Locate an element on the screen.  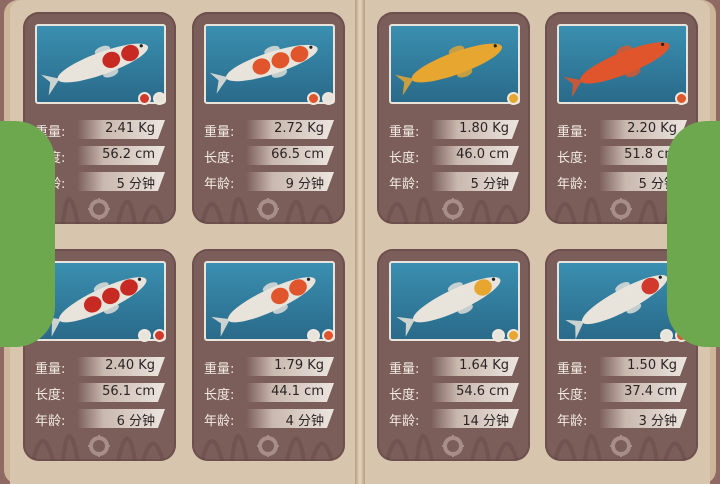
fish-card: 重量: 1.64 Kg 长度: 54.6 cm 年龄: 14 分钟 is located at coordinates (453, 355).